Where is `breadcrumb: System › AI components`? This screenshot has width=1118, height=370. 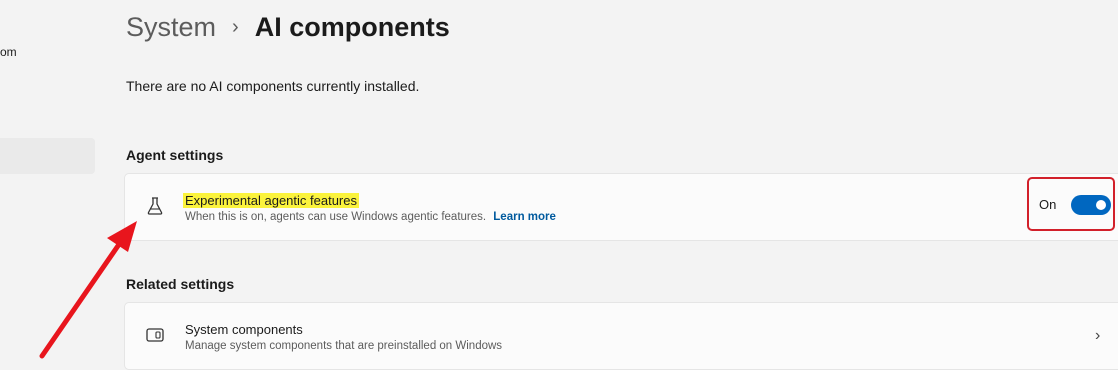
breadcrumb: System › AI components is located at coordinates (288, 27).